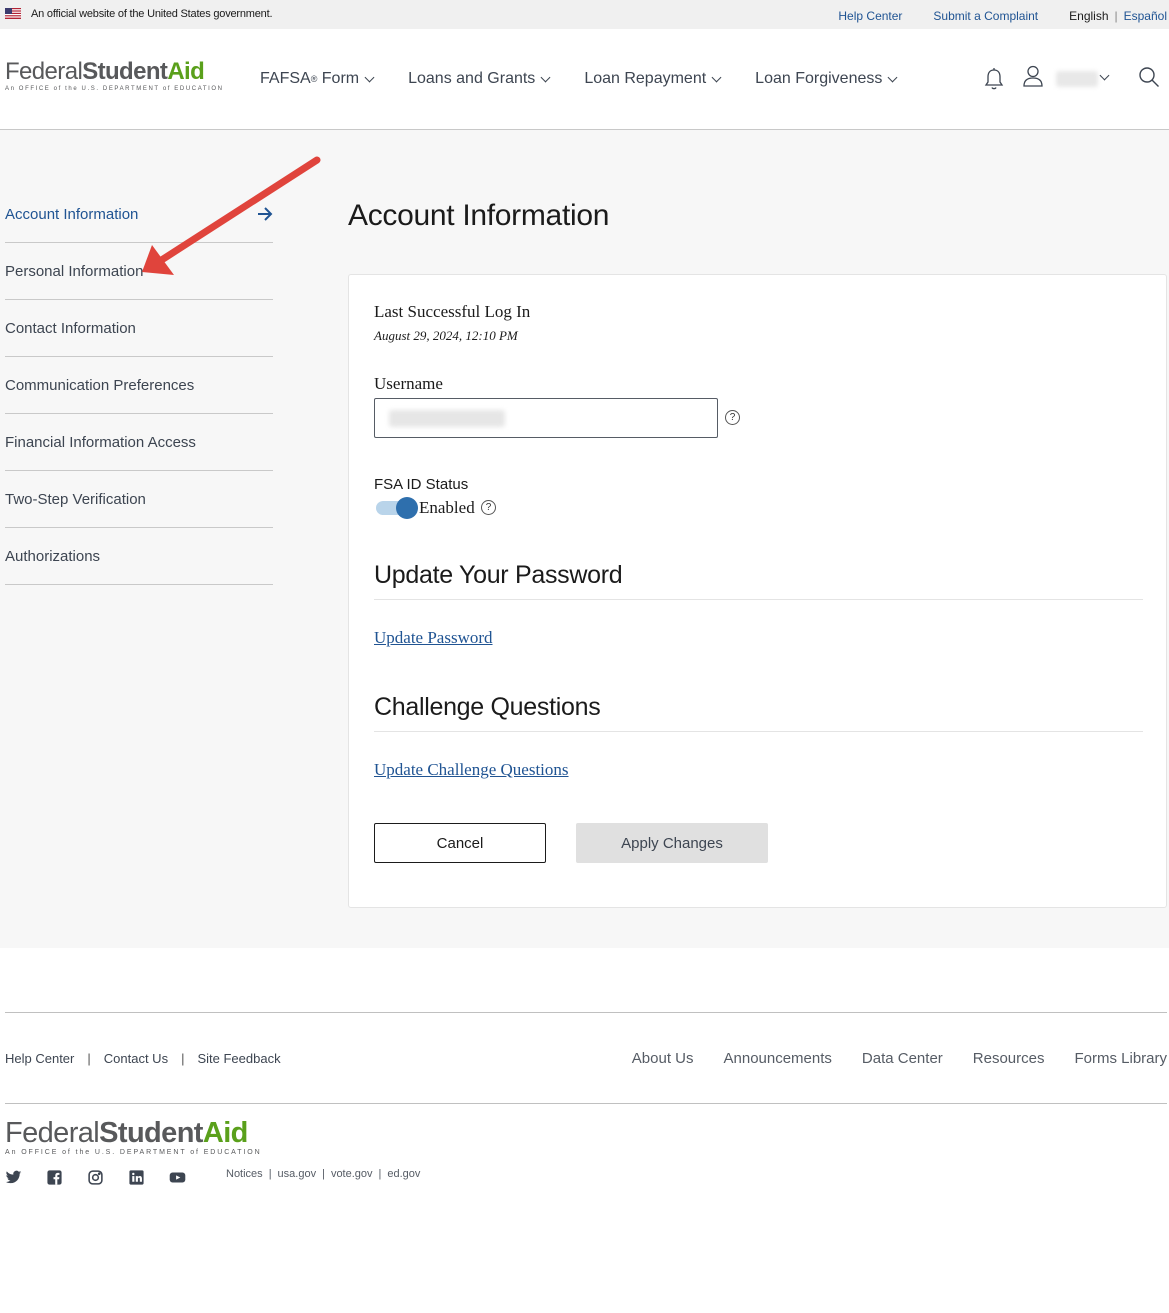  I want to click on twitter-icon, so click(13, 1177).